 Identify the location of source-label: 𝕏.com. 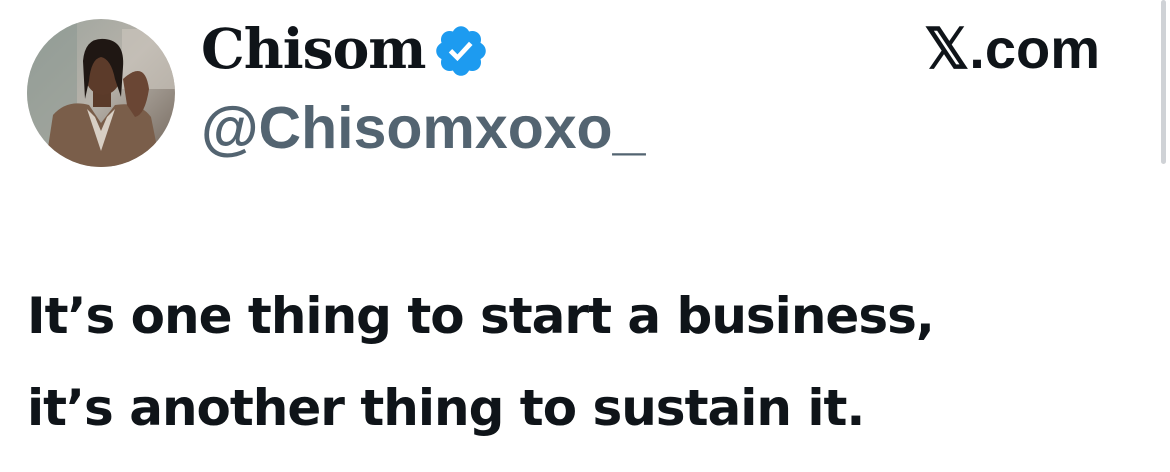
(1012, 48).